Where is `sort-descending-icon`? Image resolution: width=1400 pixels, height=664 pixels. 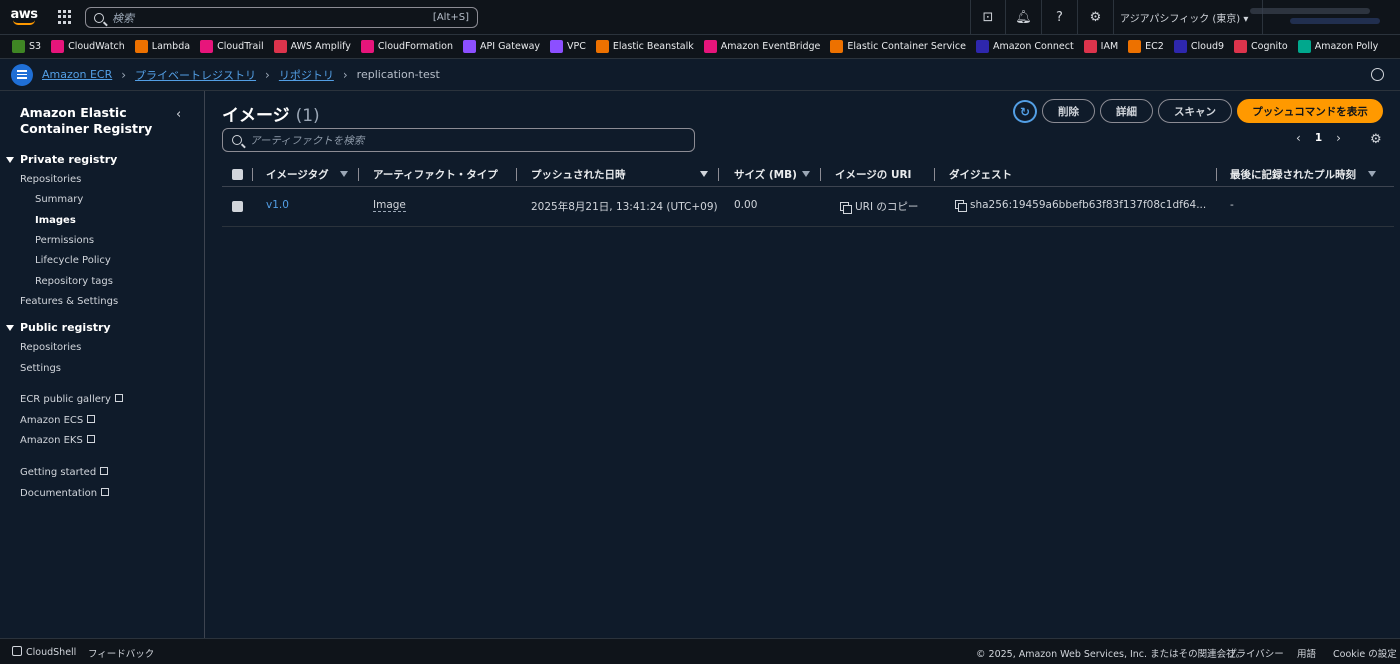
sort-descending-icon is located at coordinates (704, 174).